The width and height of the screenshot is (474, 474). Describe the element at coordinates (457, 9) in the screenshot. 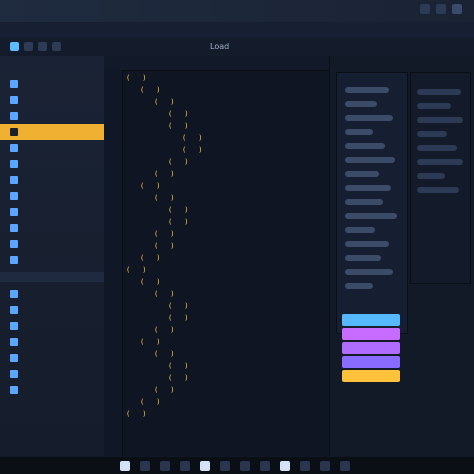

I see `close-button` at that location.